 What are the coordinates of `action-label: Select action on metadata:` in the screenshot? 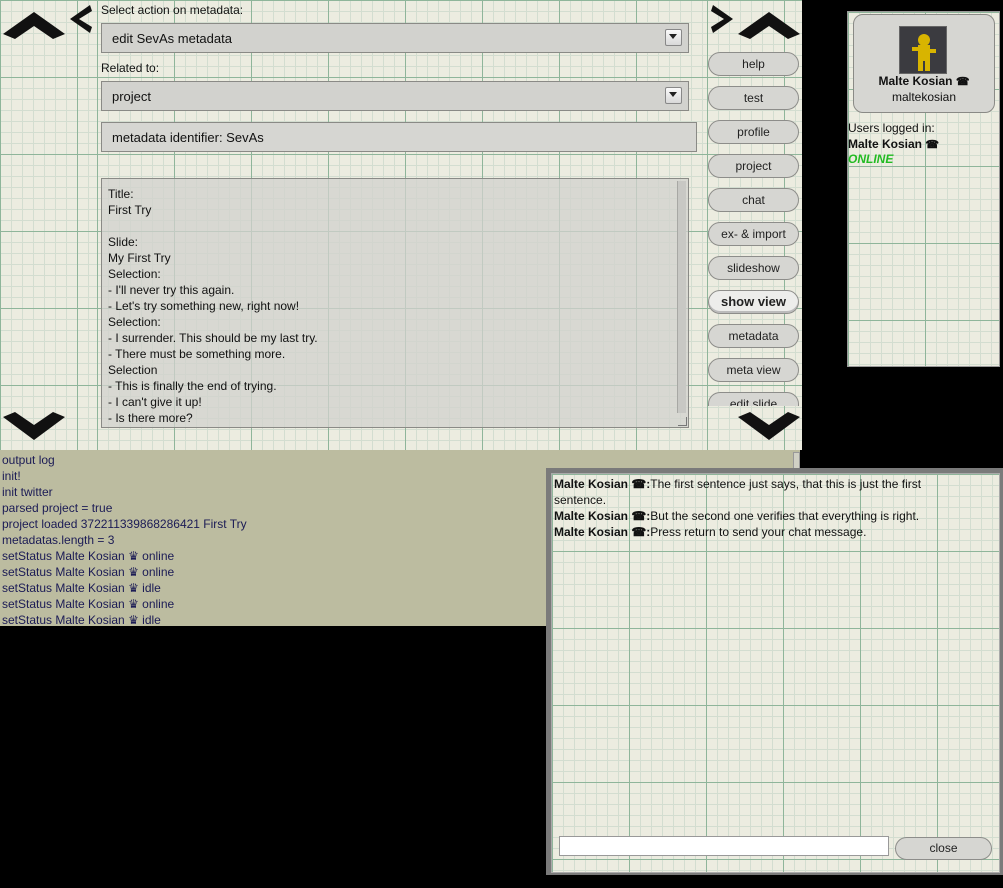 It's located at (172, 10).